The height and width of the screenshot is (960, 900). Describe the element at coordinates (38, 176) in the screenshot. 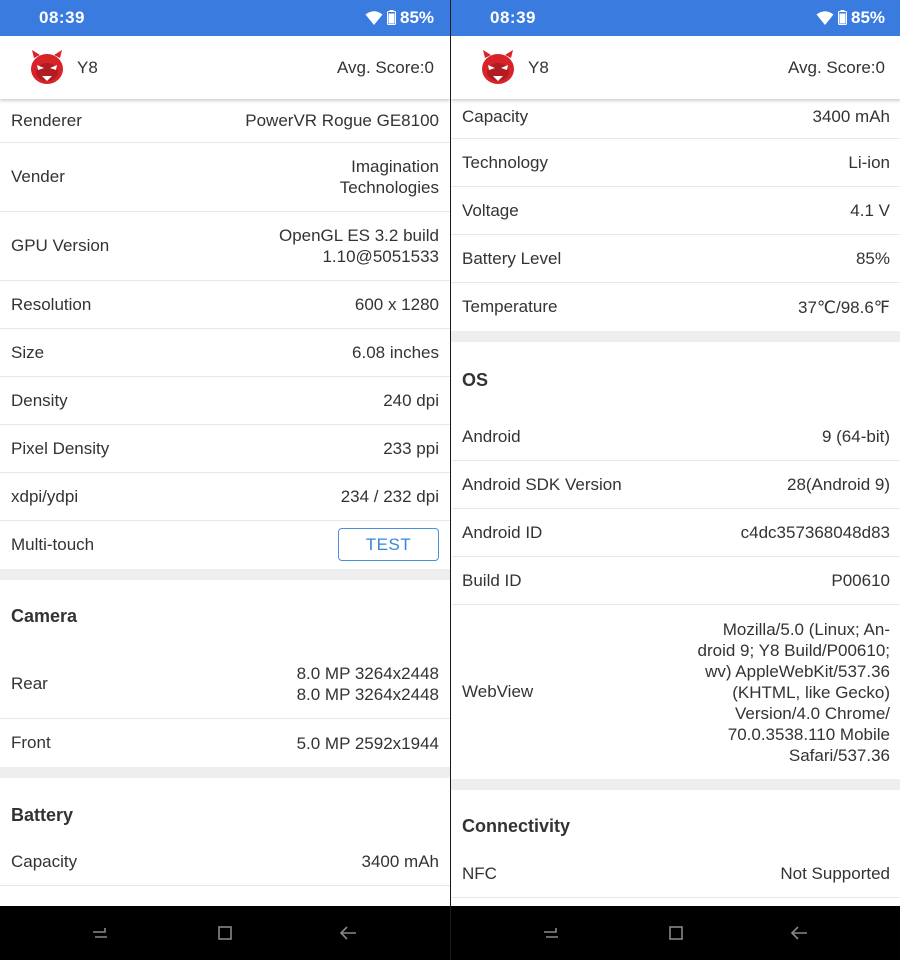

I see `row-label: Vender` at that location.